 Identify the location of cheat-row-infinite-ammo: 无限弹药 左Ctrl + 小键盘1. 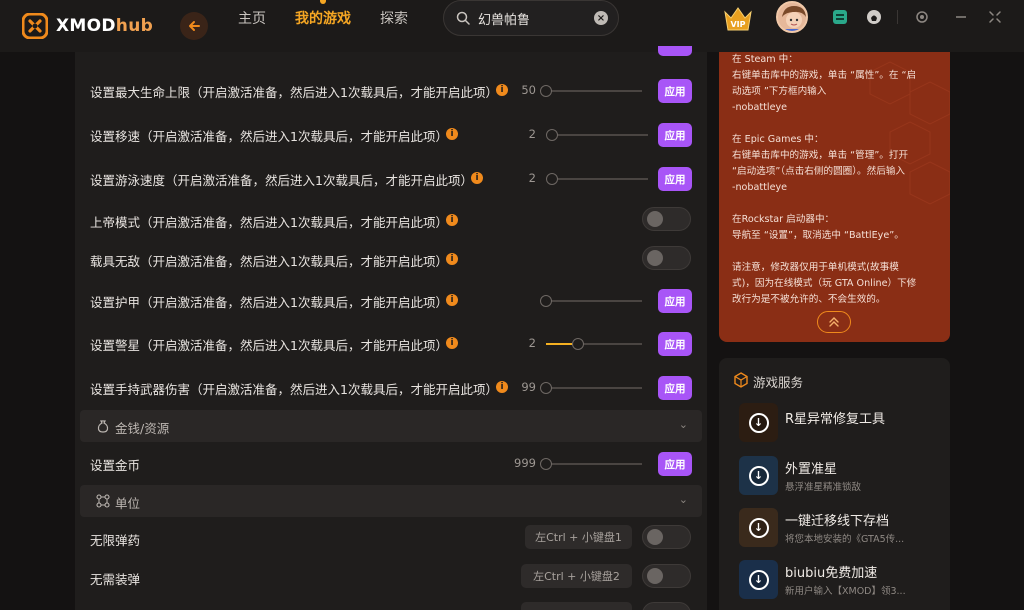
(391, 538).